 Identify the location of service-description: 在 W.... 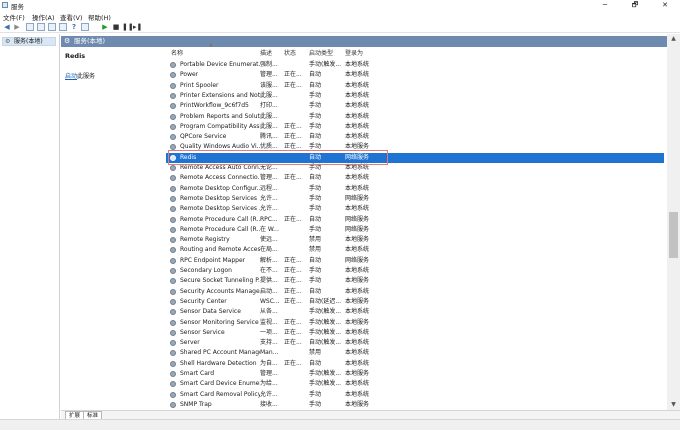
(269, 229).